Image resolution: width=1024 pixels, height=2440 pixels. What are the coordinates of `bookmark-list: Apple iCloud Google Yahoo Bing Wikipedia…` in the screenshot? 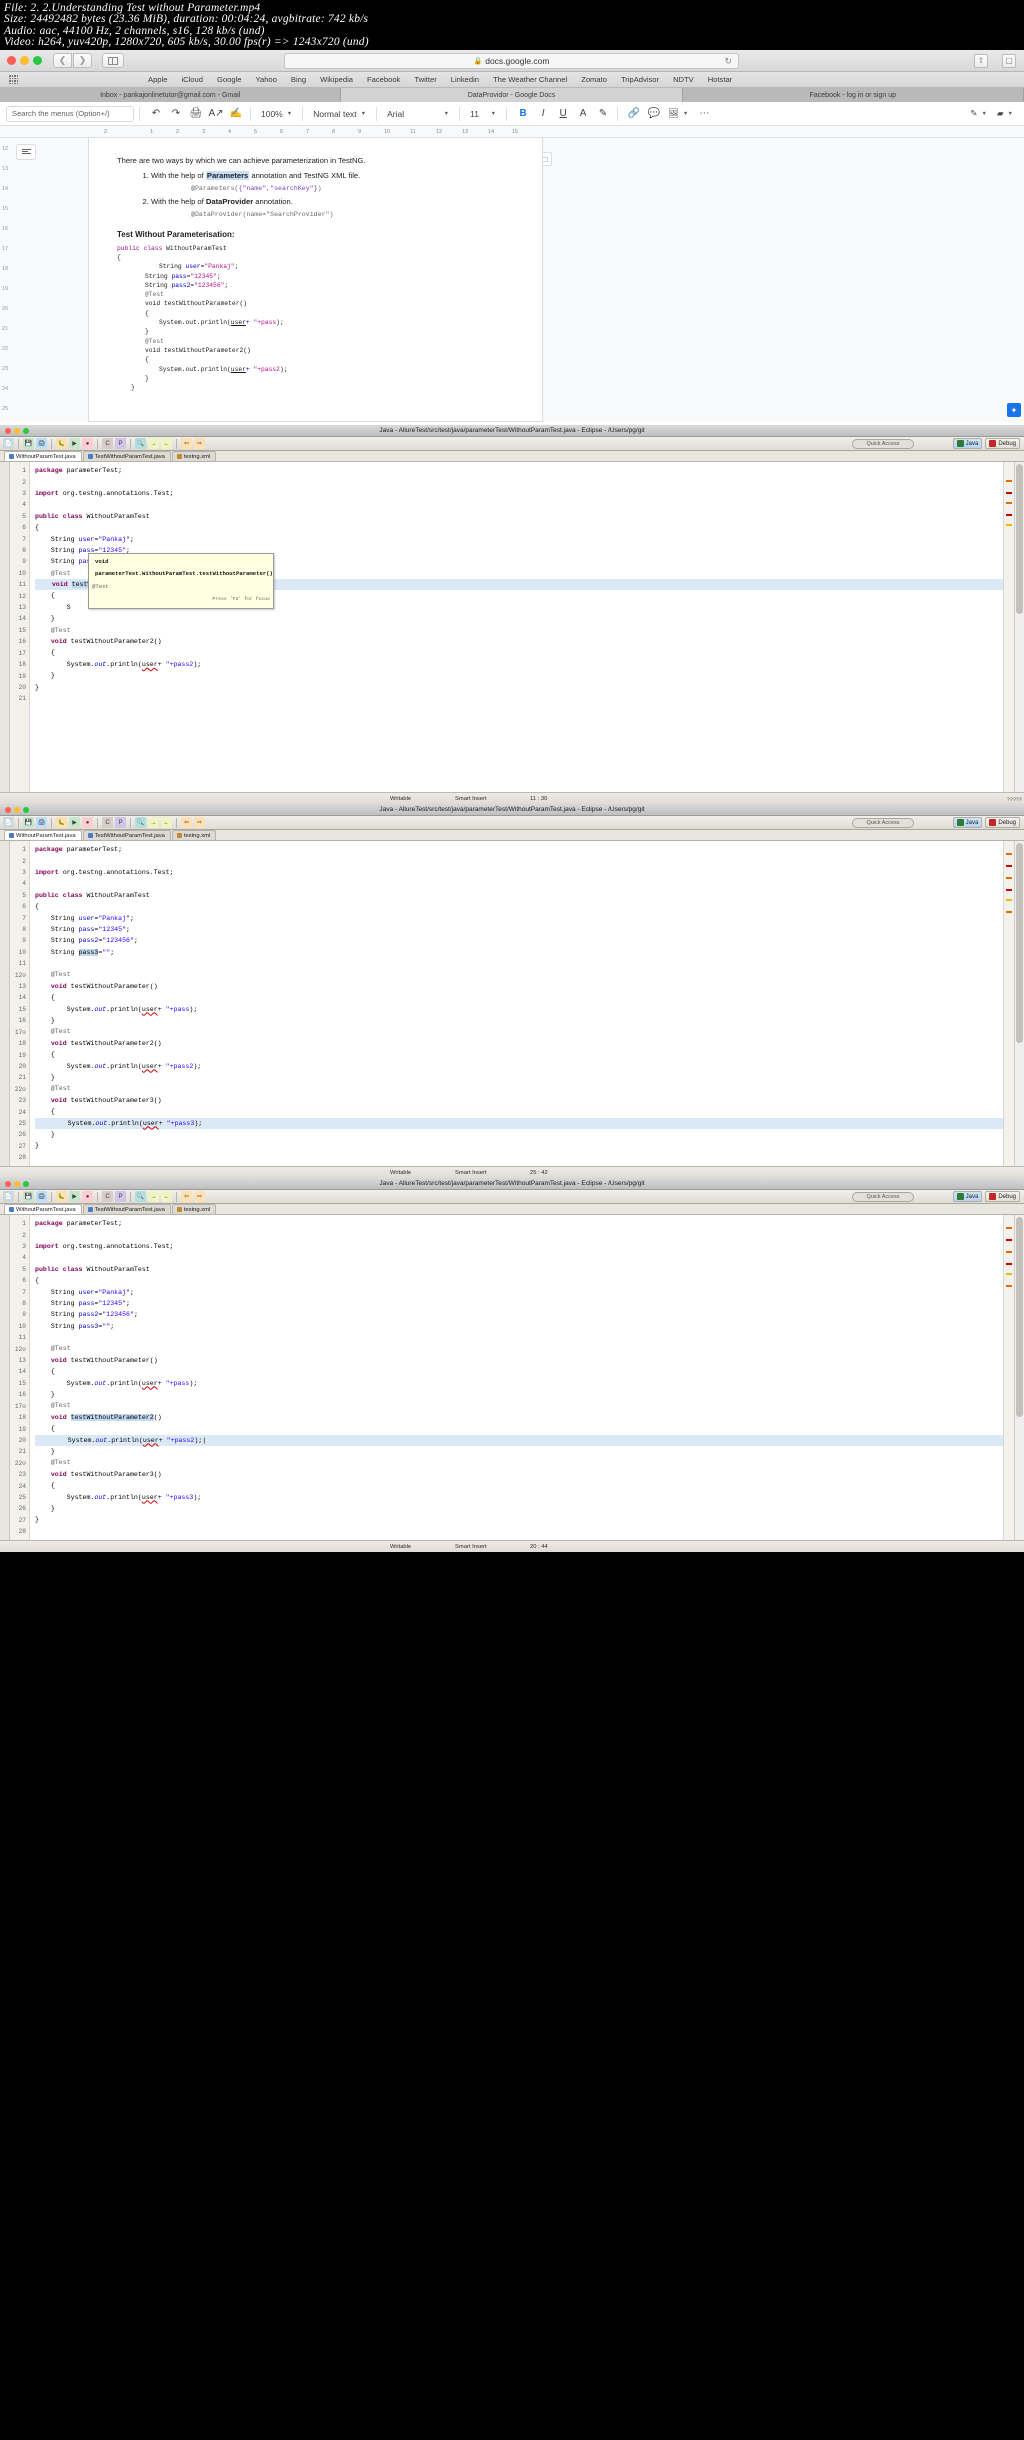 It's located at (440, 79).